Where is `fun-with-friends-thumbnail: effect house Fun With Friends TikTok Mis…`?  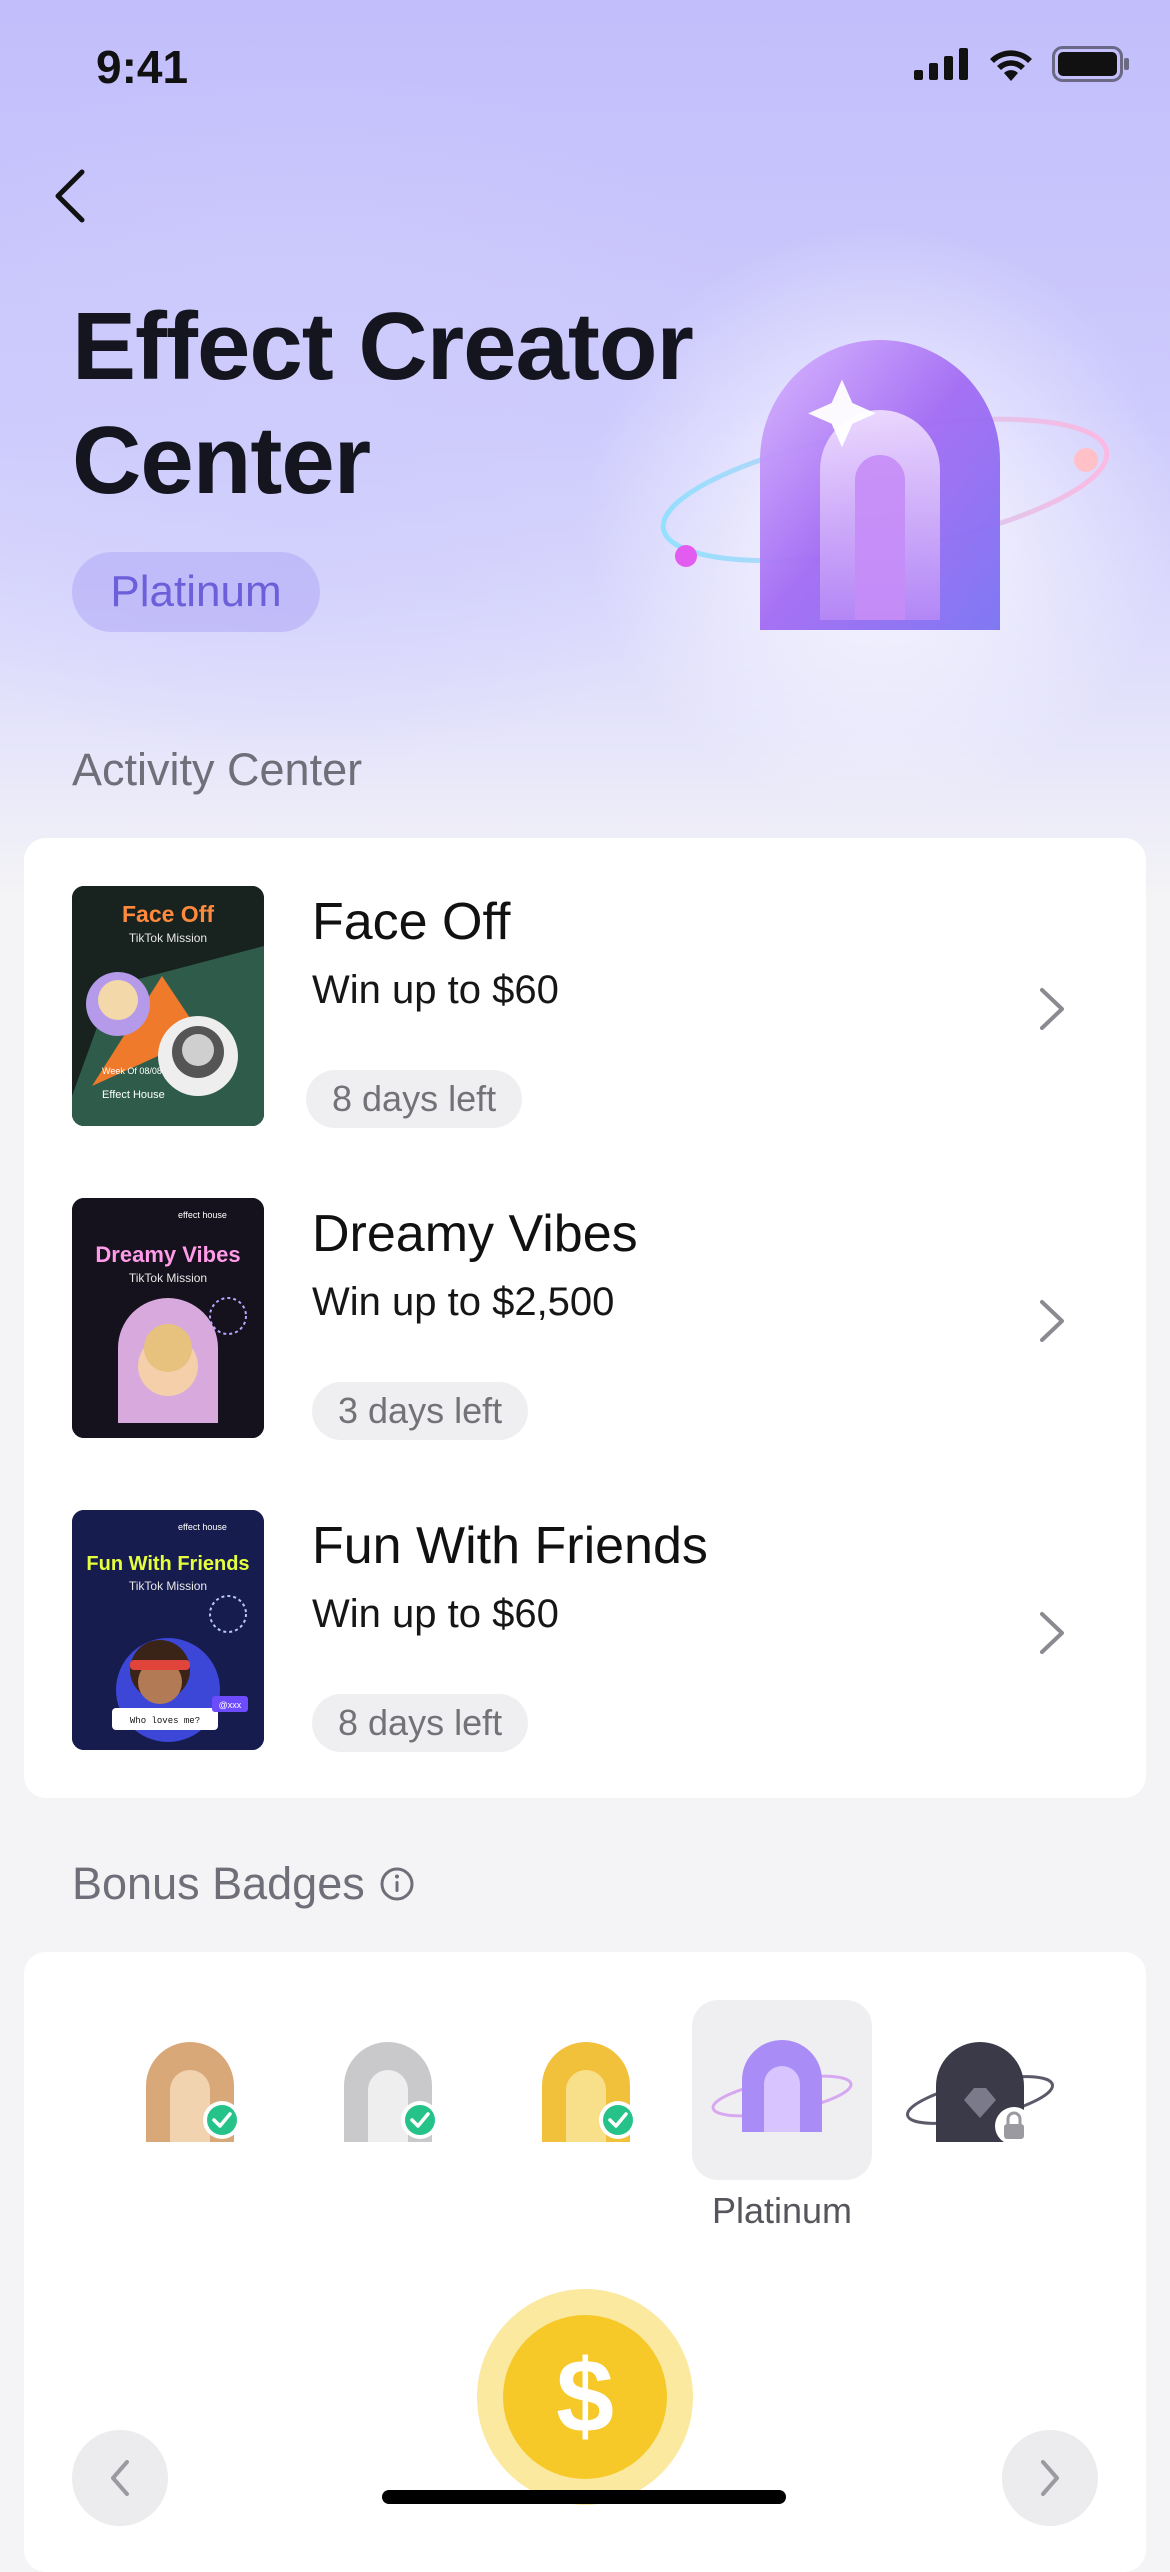 fun-with-friends-thumbnail: effect house Fun With Friends TikTok Mis… is located at coordinates (168, 1630).